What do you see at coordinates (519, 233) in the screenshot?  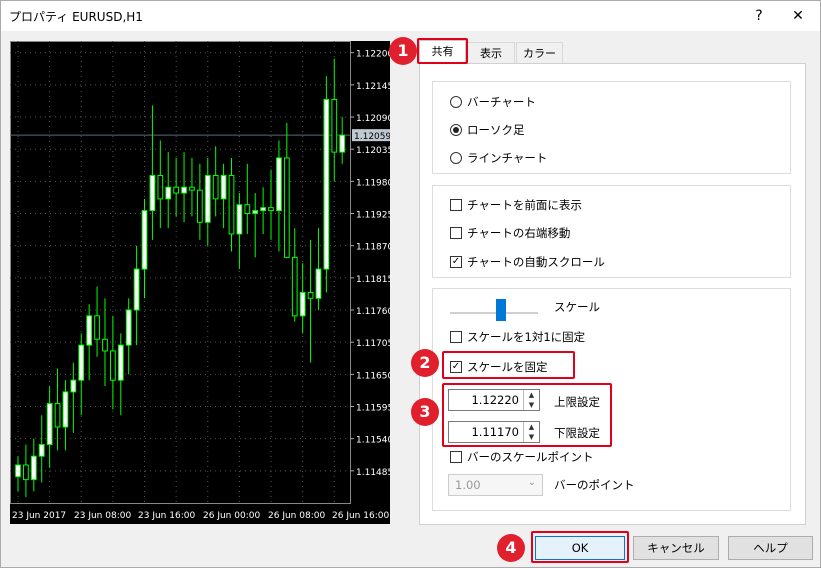 I see `option-shift-label: チャートの右端移動` at bounding box center [519, 233].